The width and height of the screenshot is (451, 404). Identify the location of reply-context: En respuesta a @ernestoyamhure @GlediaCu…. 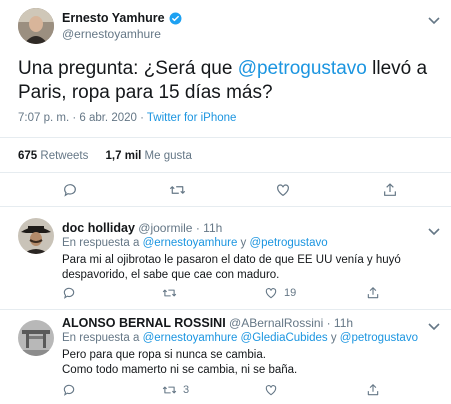
(240, 338).